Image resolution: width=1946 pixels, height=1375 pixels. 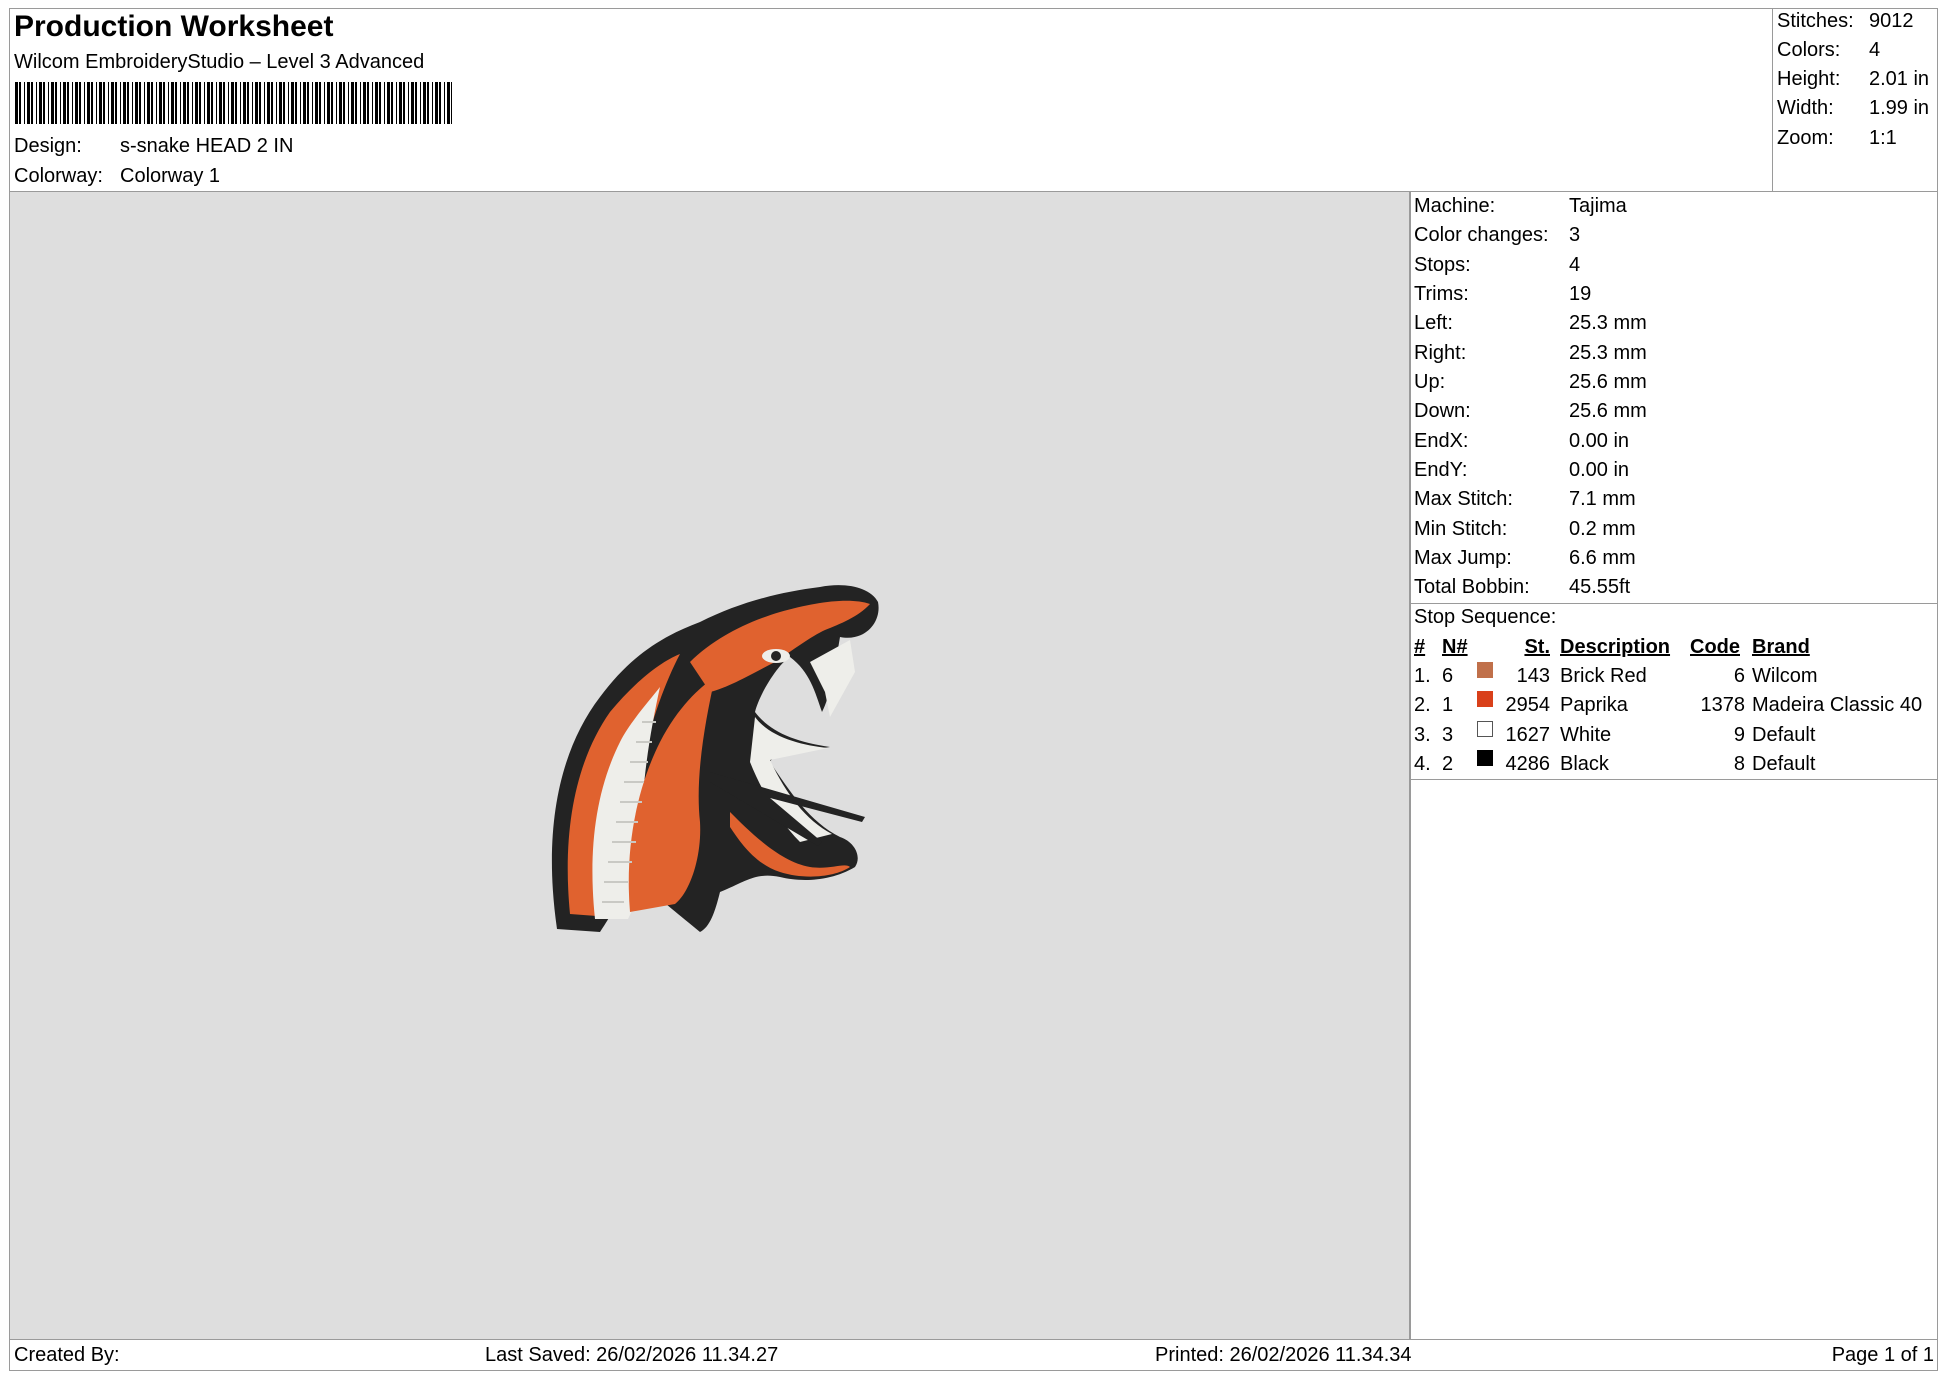 What do you see at coordinates (1739, 764) in the screenshot?
I see `row-code: 8` at bounding box center [1739, 764].